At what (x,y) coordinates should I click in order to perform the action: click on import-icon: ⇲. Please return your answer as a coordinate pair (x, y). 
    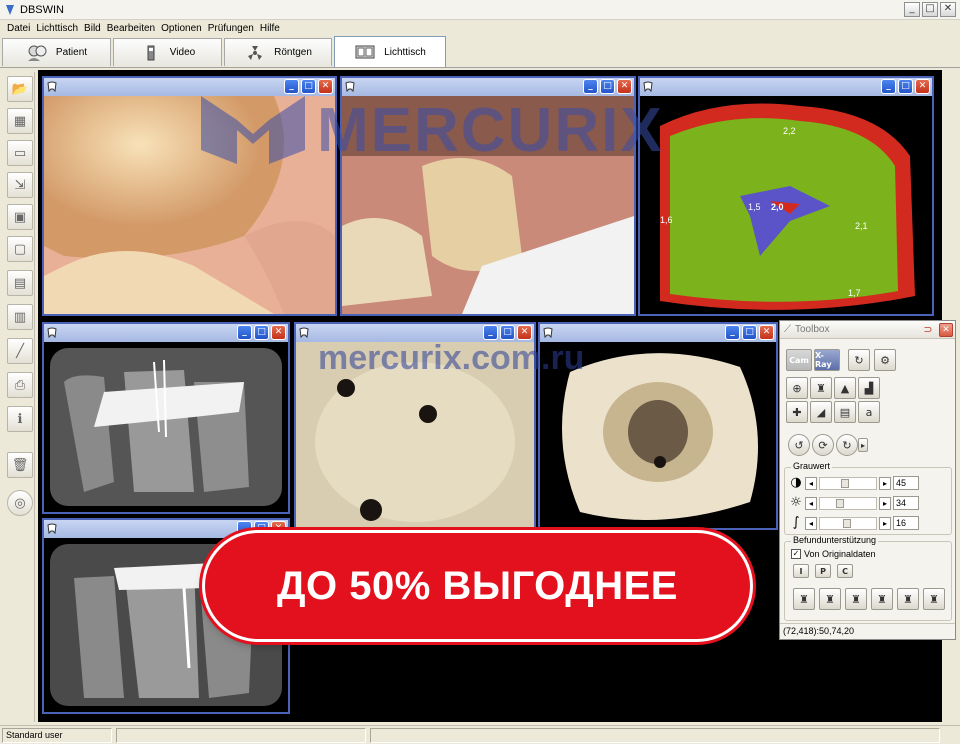
    Looking at the image, I should click on (20, 185).